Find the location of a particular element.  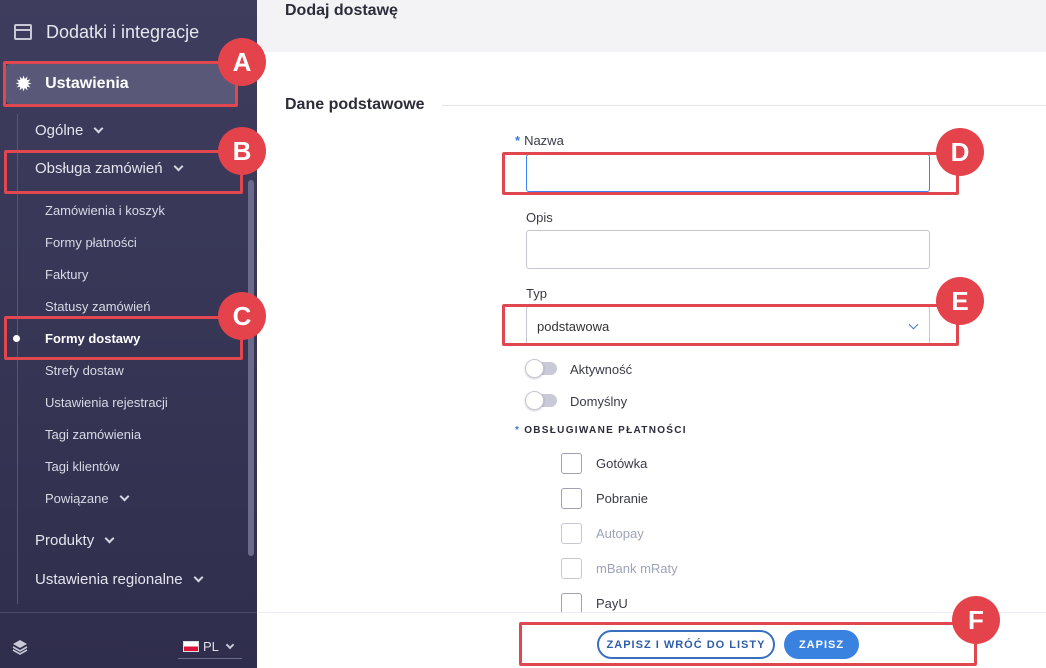

sidebar-group-label: Produkty is located at coordinates (65, 540).